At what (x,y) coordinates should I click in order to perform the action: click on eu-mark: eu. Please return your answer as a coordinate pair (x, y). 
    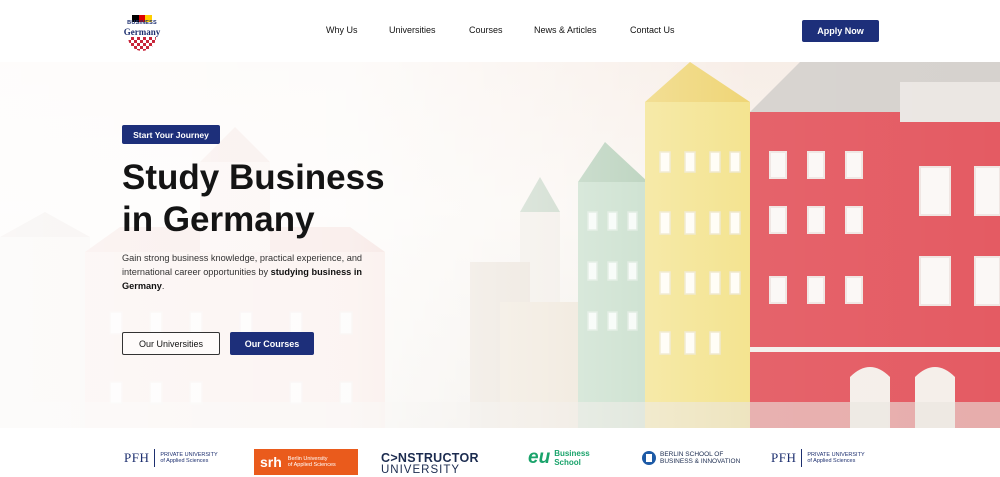
    Looking at the image, I should click on (539, 457).